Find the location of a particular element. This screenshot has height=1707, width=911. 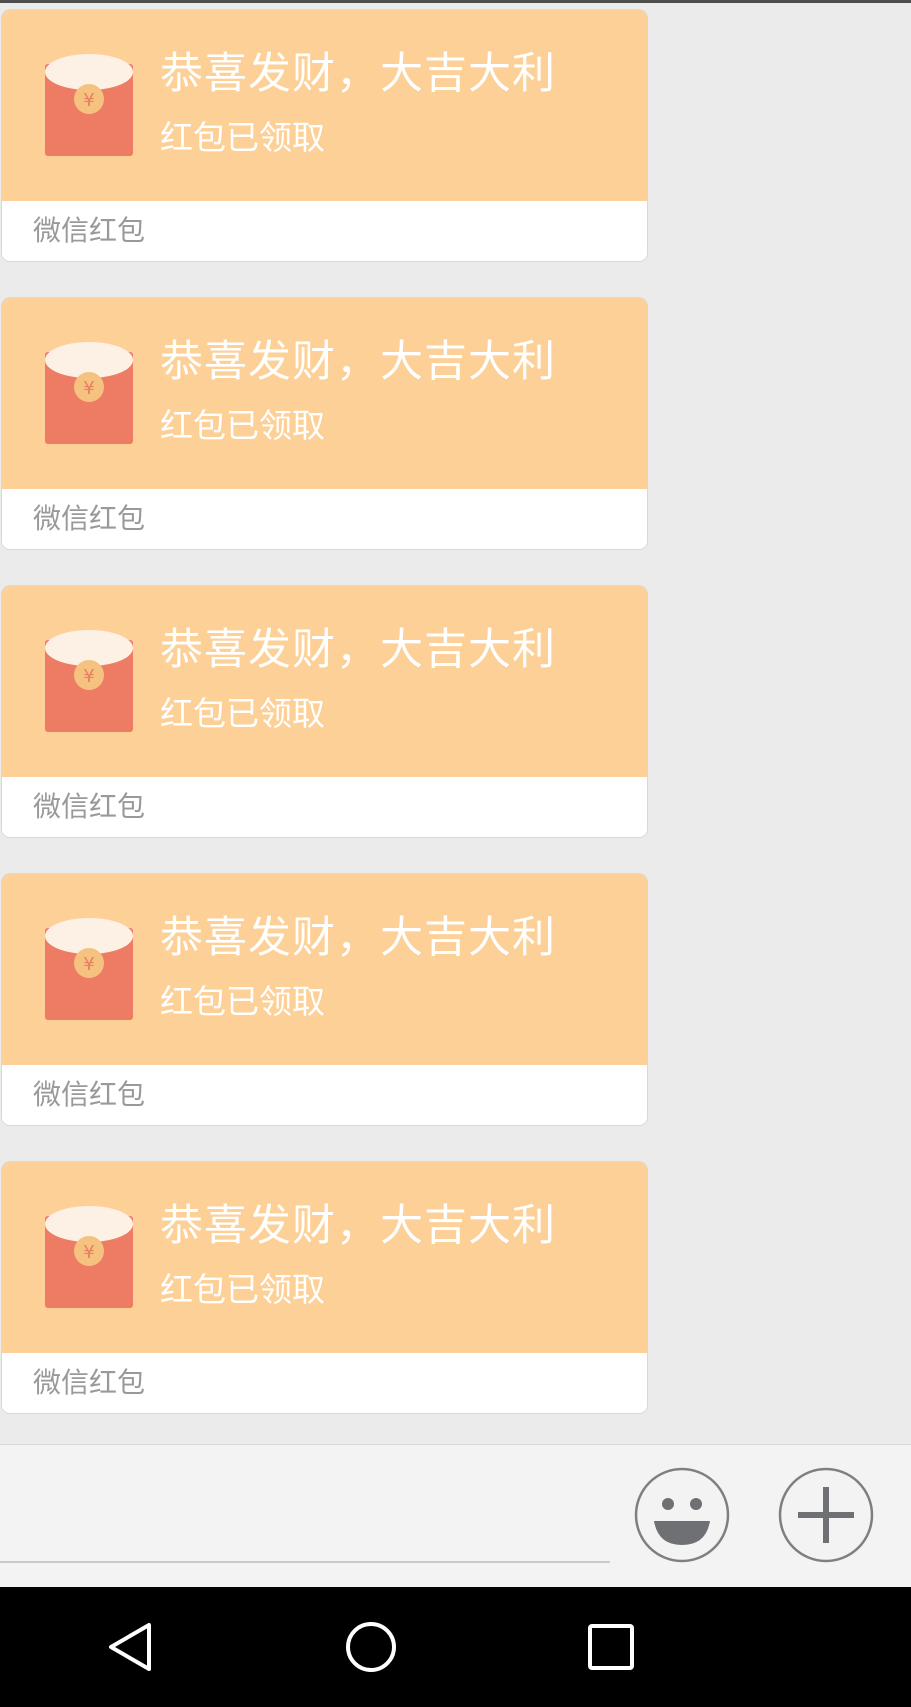

system-navigation-bar is located at coordinates (455, 1647).